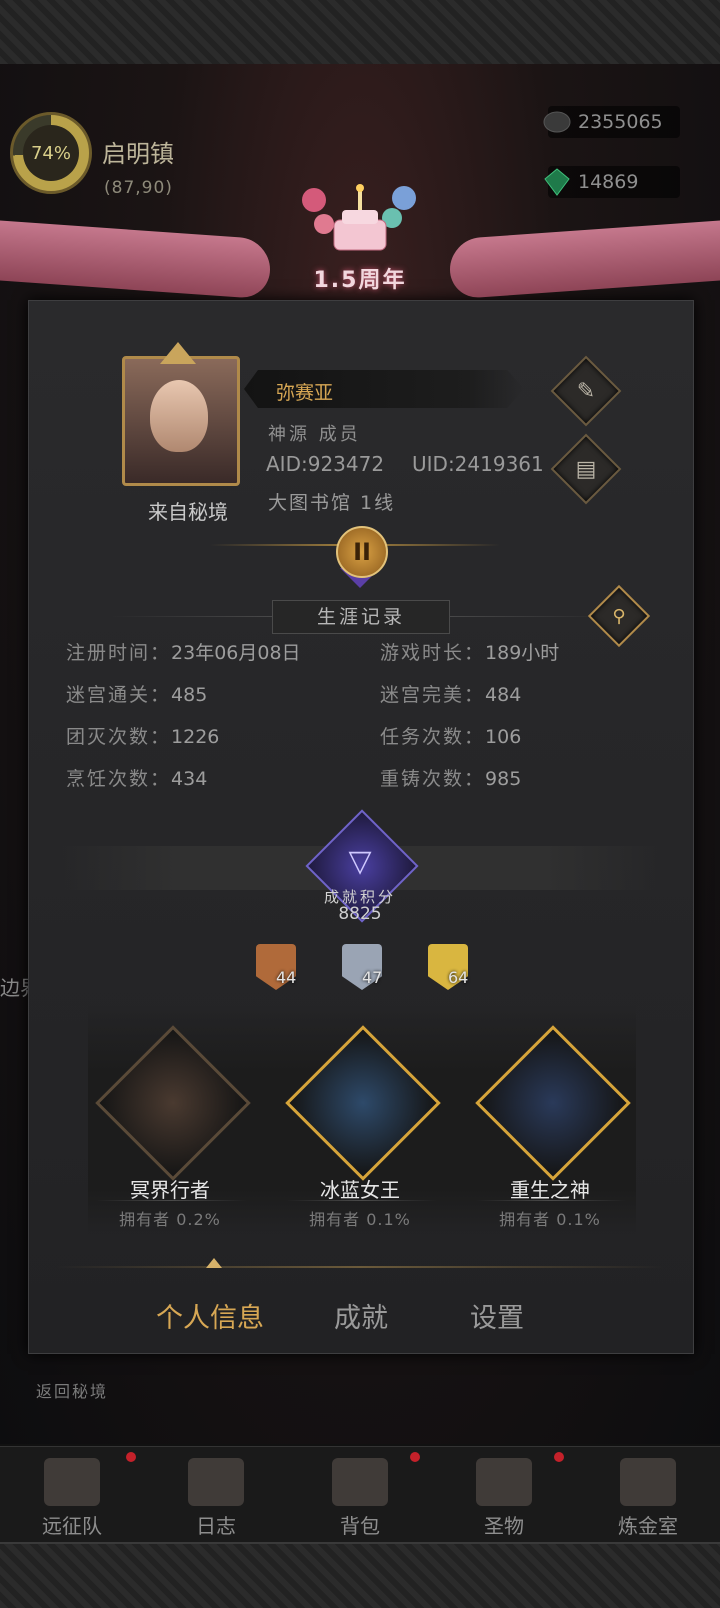 The height and width of the screenshot is (1608, 720). I want to click on server-name: 大图书馆 1线, so click(332, 503).